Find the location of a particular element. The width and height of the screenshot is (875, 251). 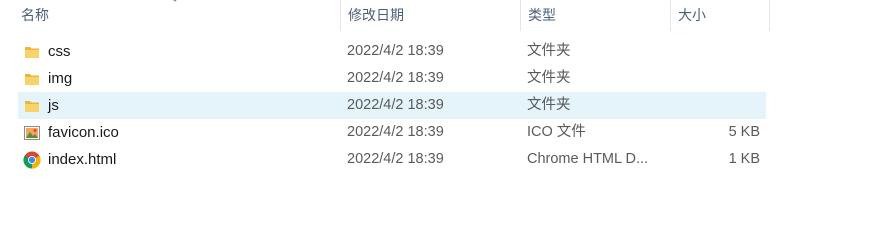

file-row: img 2022/4/2 18:39 文件夹 is located at coordinates (392, 78).